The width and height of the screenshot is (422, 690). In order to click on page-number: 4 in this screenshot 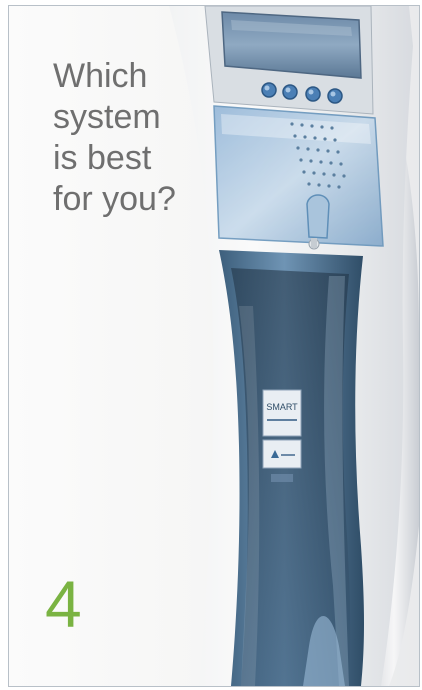, I will do `click(63, 604)`.